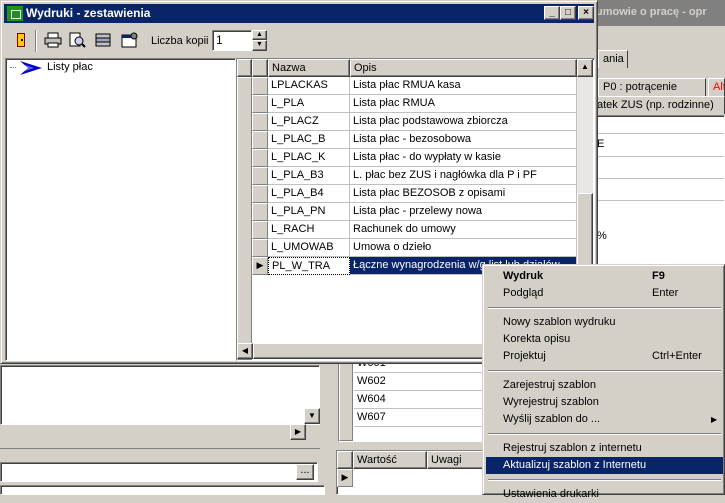  Describe the element at coordinates (604, 339) in the screenshot. I see `menu-item-korekta-opisu: Korekta opisu` at that location.